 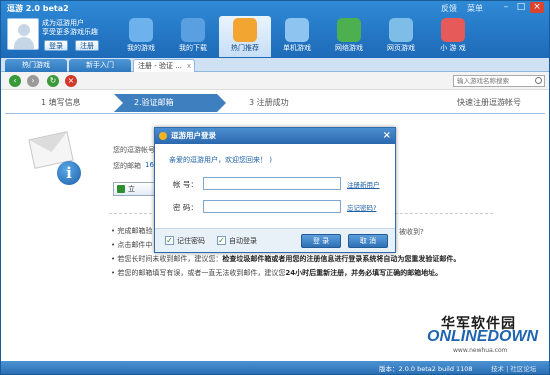 I want to click on nav-mini-games: 小 游 戏, so click(x=453, y=36).